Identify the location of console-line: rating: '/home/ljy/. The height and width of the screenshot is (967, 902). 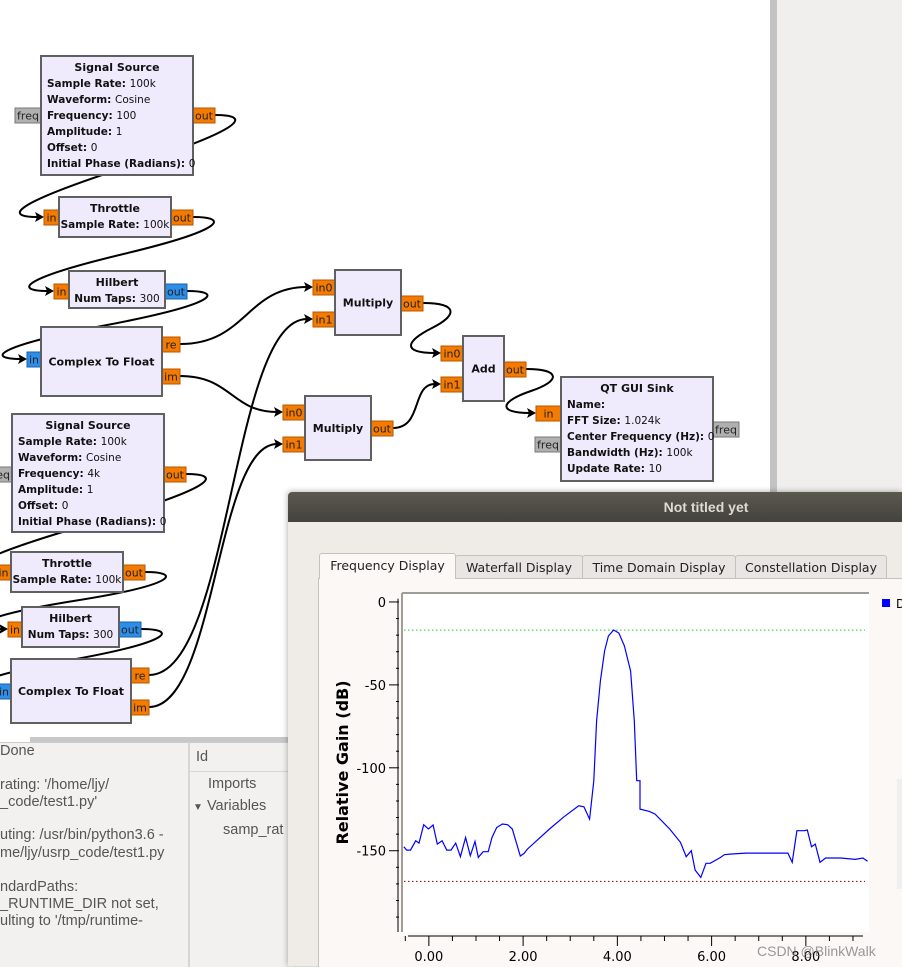
(55, 785).